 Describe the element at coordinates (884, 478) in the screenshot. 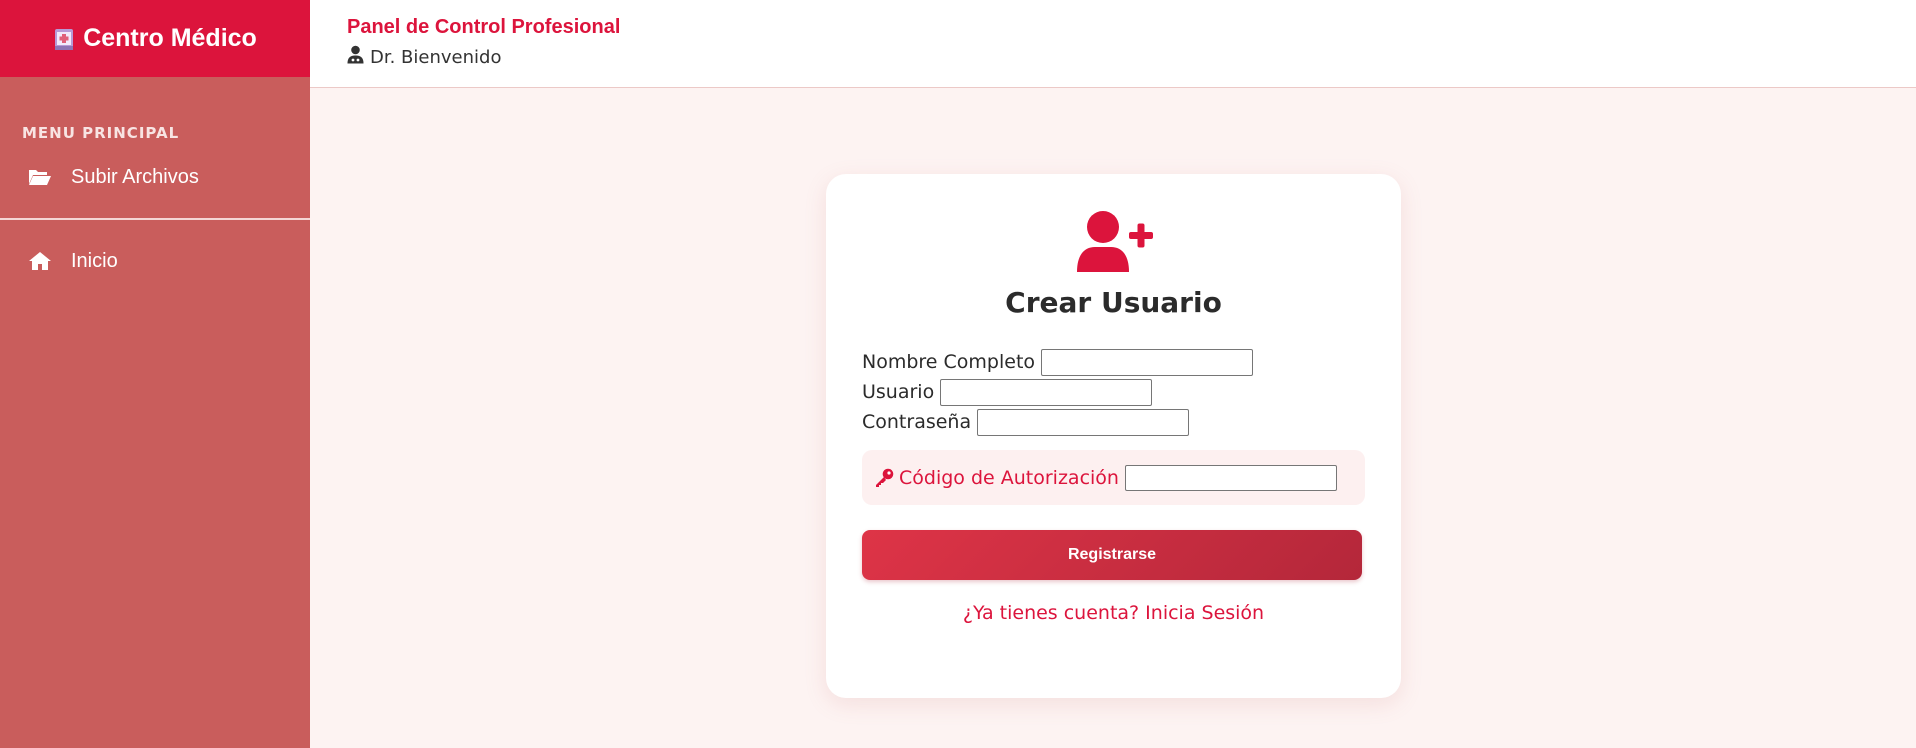

I see `key-icon` at that location.